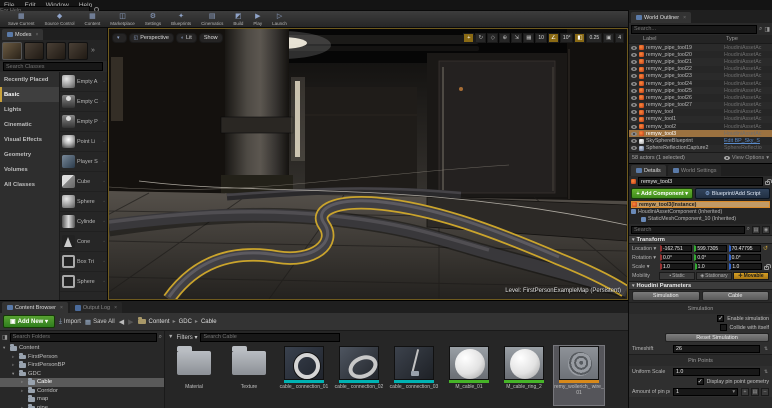  What do you see at coordinates (83, 242) in the screenshot?
I see `placeable-actor-item: Cone ◦` at bounding box center [83, 242].